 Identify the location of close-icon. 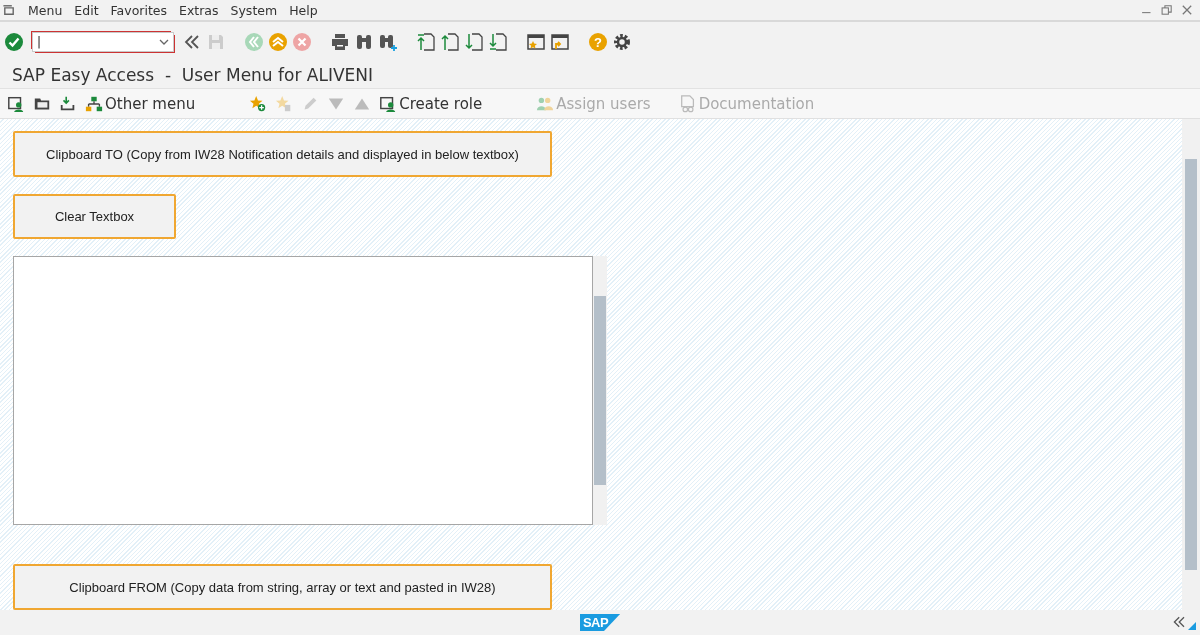
(1187, 10).